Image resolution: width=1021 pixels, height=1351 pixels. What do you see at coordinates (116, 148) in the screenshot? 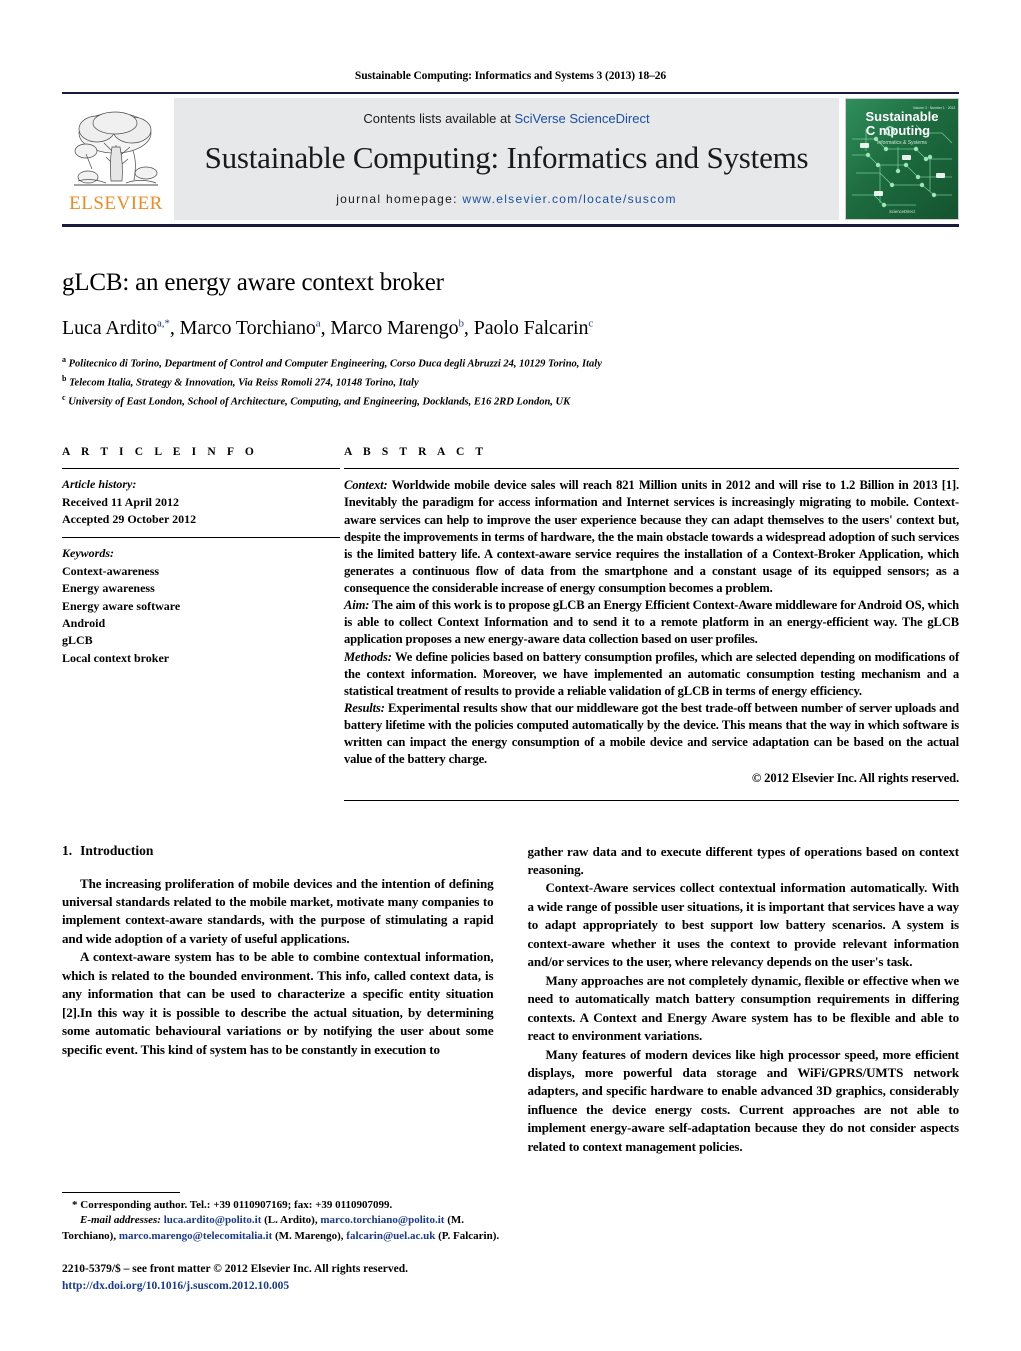
I see `elsevier-tree-icon` at bounding box center [116, 148].